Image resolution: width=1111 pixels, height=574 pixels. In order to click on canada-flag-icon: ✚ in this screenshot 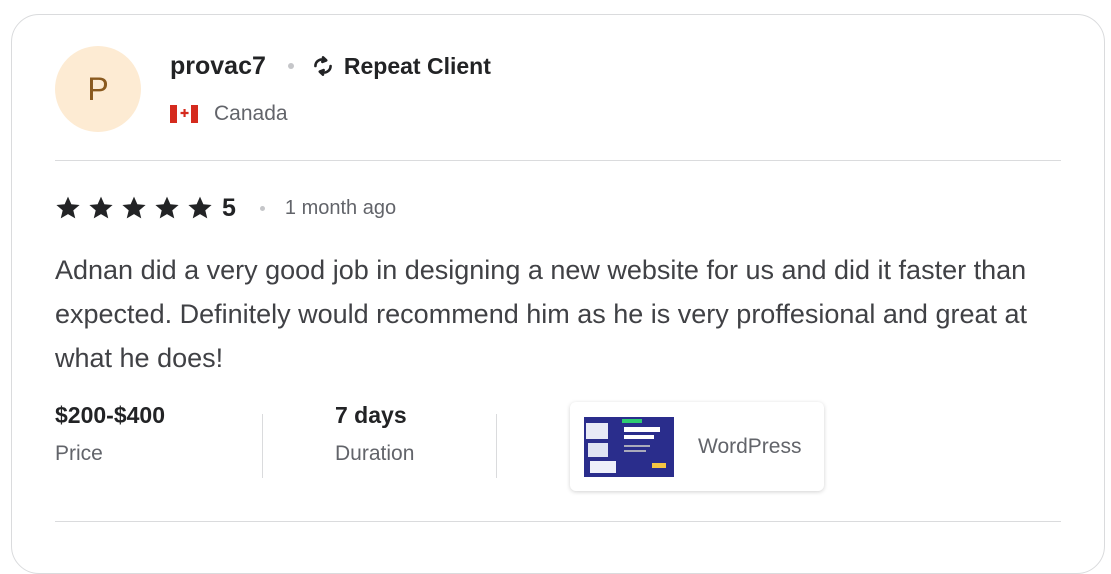, I will do `click(184, 114)`.